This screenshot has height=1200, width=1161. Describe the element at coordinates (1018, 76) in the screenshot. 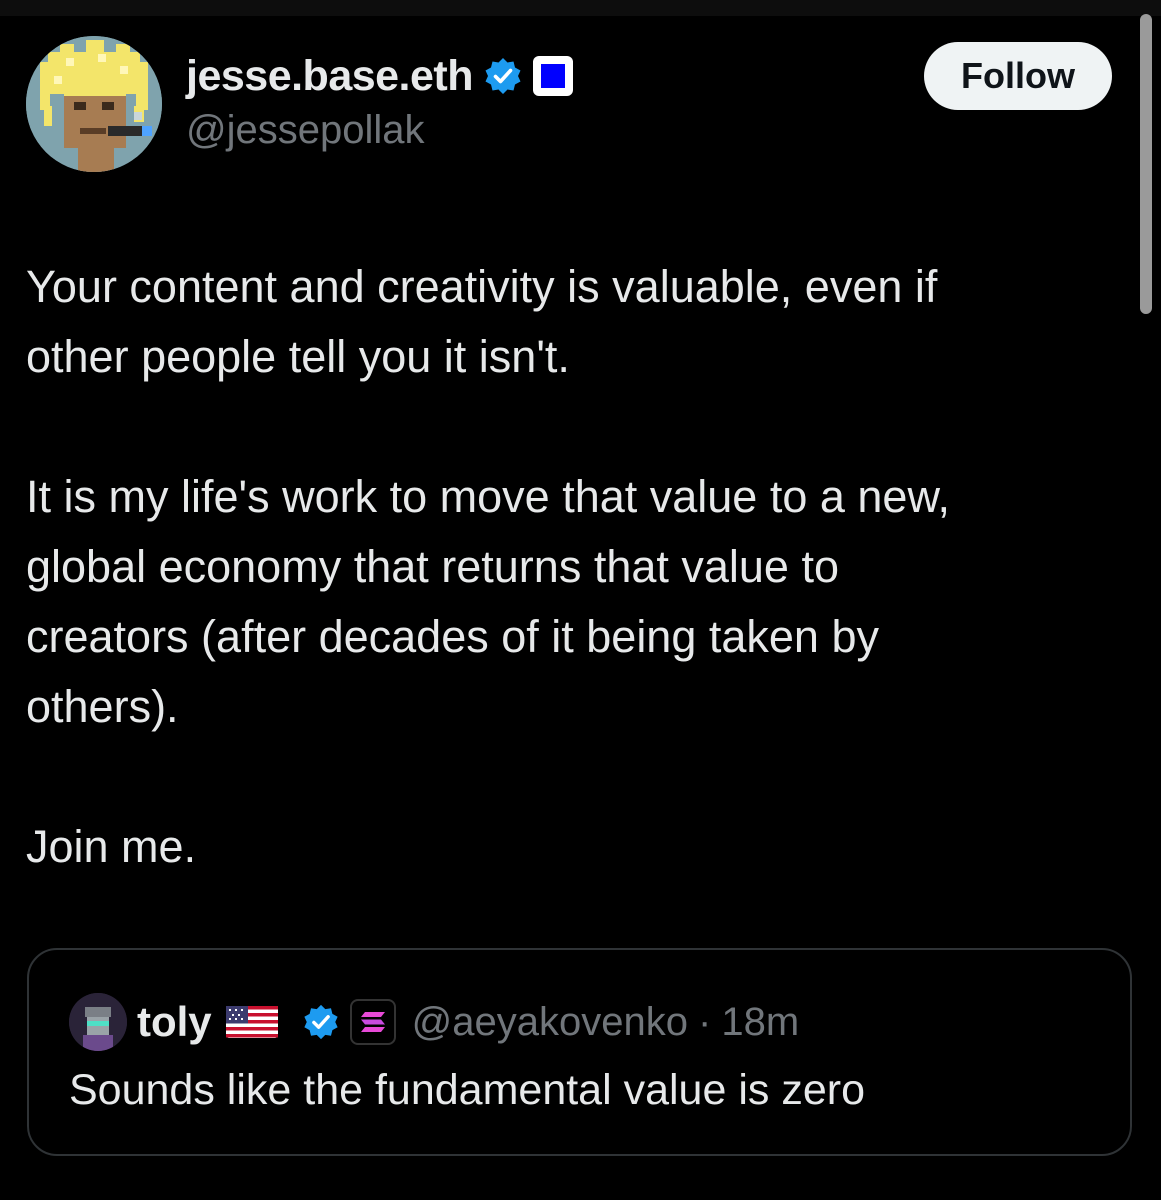

I see `follow-button: Follow` at that location.